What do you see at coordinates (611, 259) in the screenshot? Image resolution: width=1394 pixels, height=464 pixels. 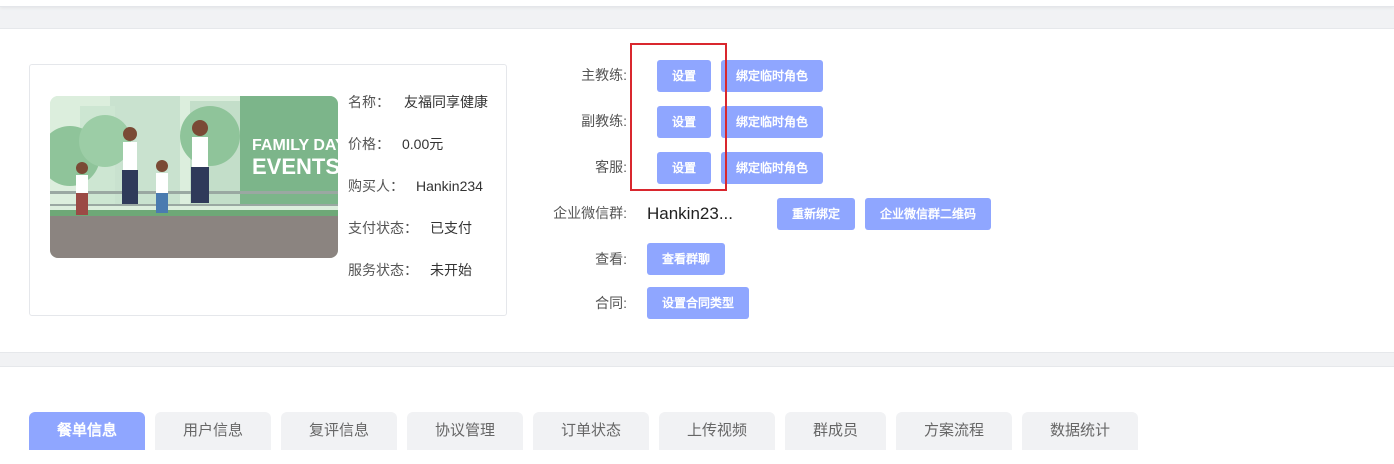 I see `view-label: 查看:` at bounding box center [611, 259].